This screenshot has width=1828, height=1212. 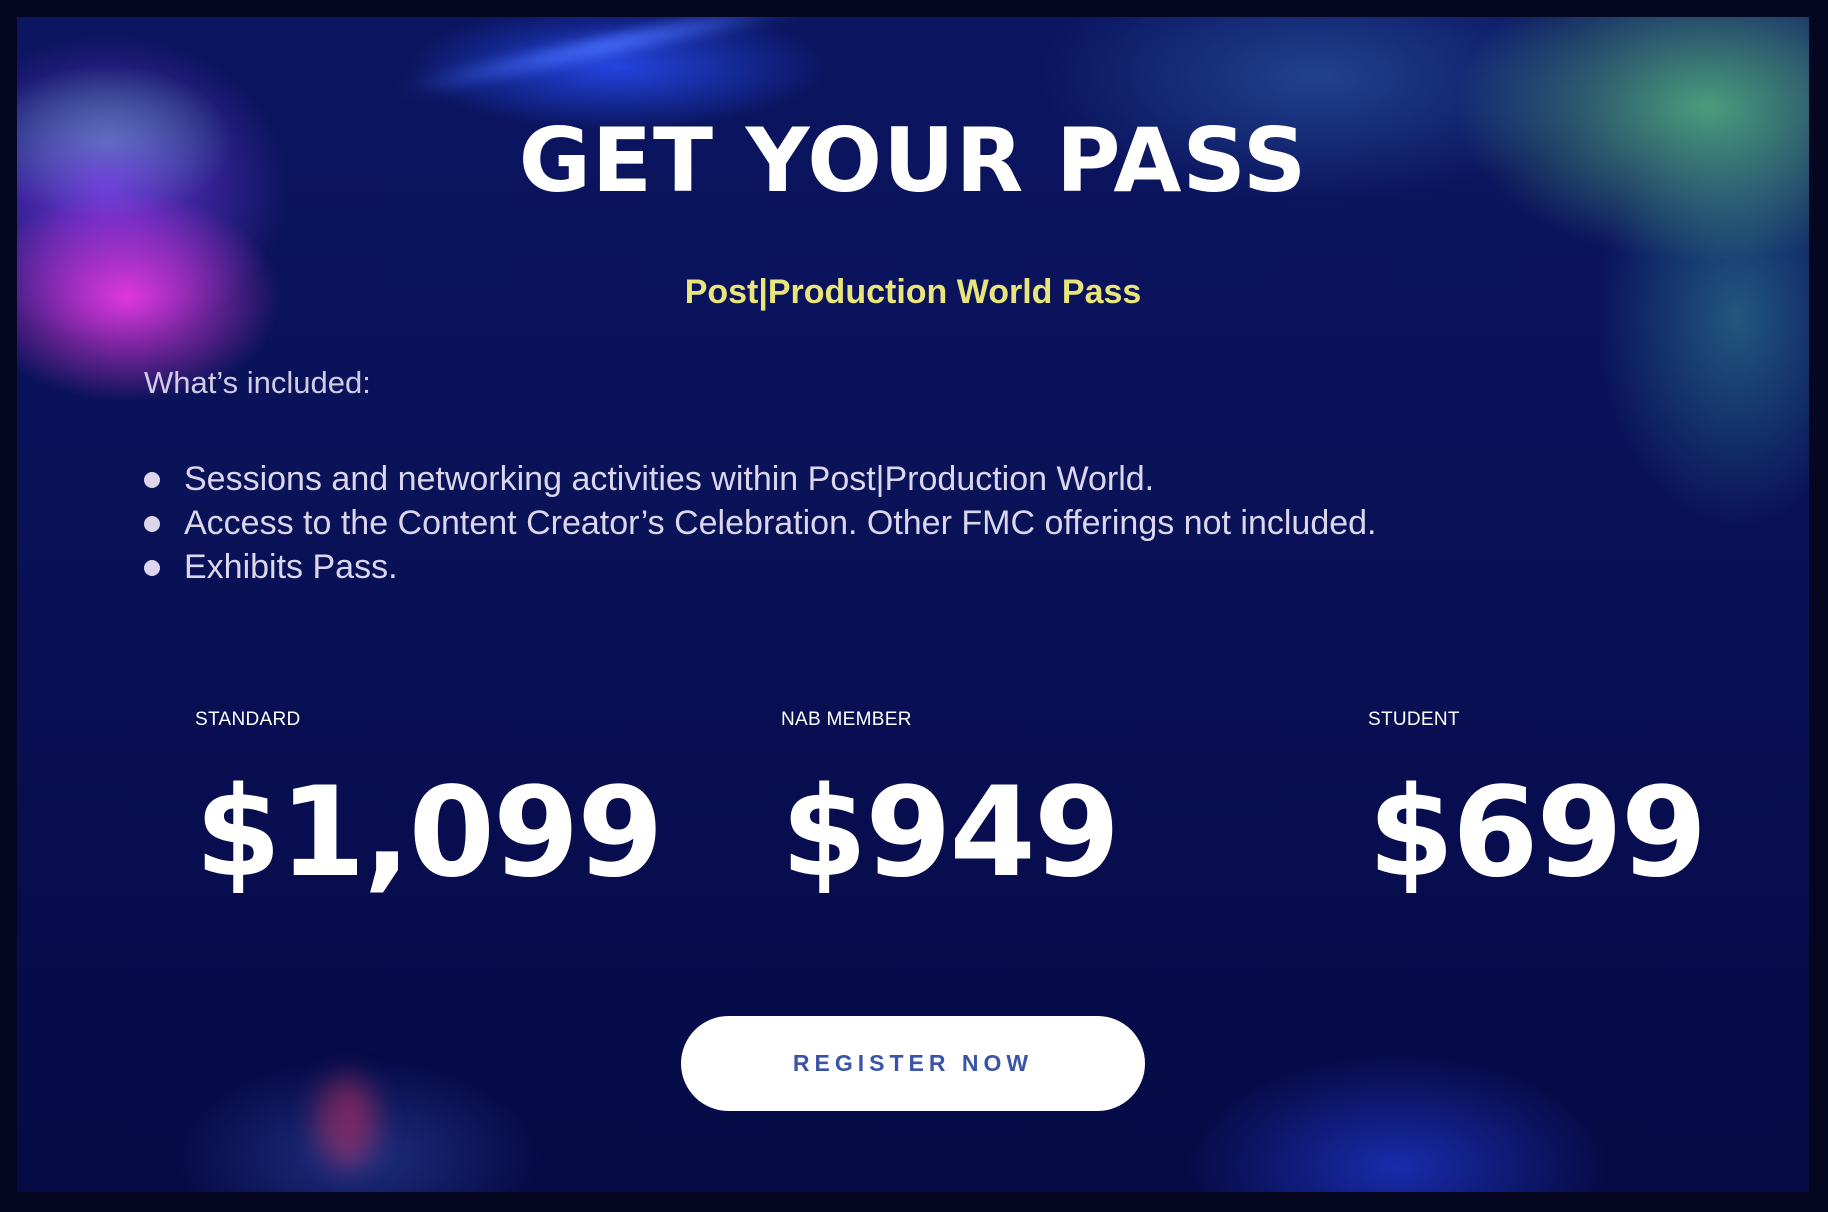 I want to click on pricing-tier-nab-member: NAB MEMBER $949, so click(x=950, y=807).